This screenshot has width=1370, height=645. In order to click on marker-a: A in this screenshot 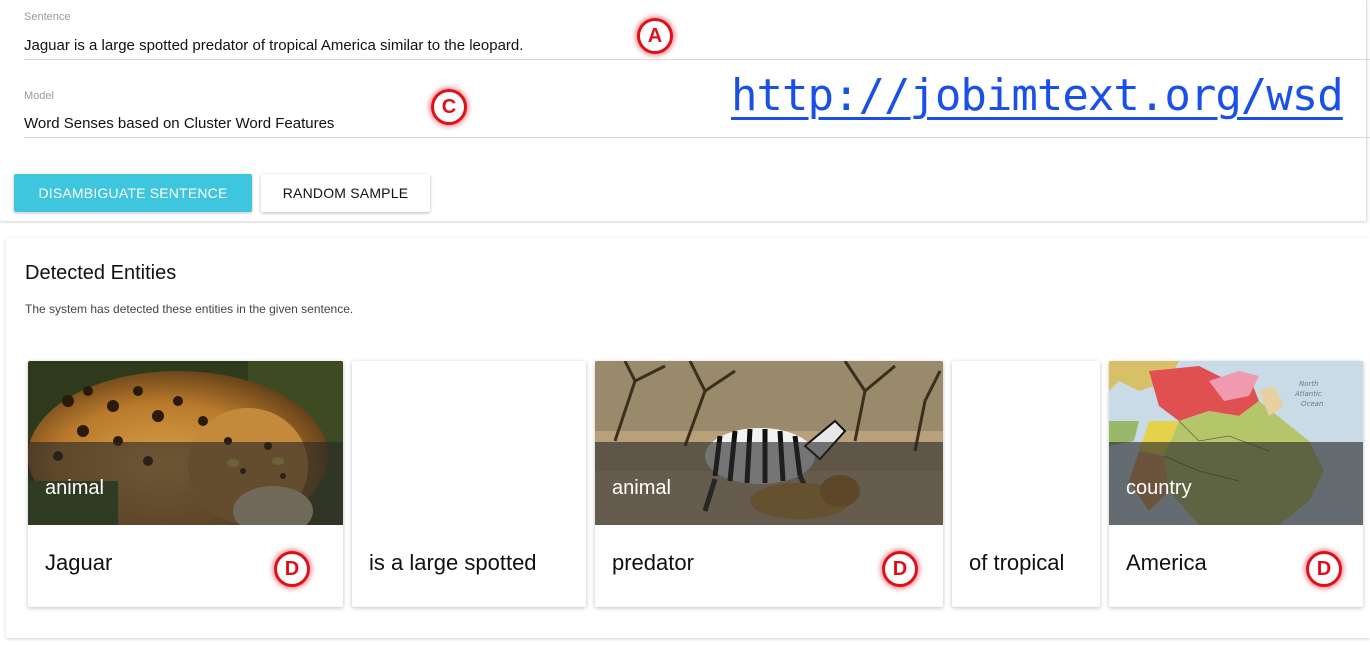, I will do `click(655, 36)`.